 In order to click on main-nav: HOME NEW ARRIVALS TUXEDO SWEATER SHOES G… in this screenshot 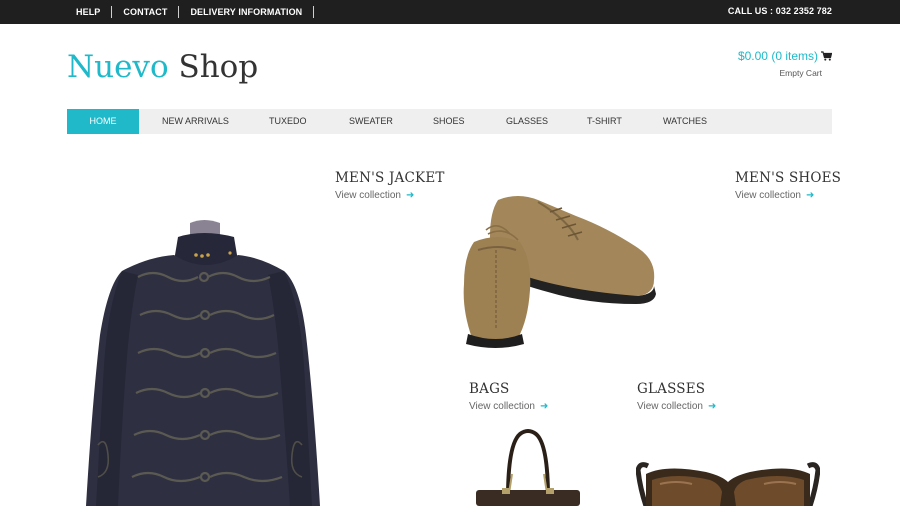, I will do `click(449, 121)`.